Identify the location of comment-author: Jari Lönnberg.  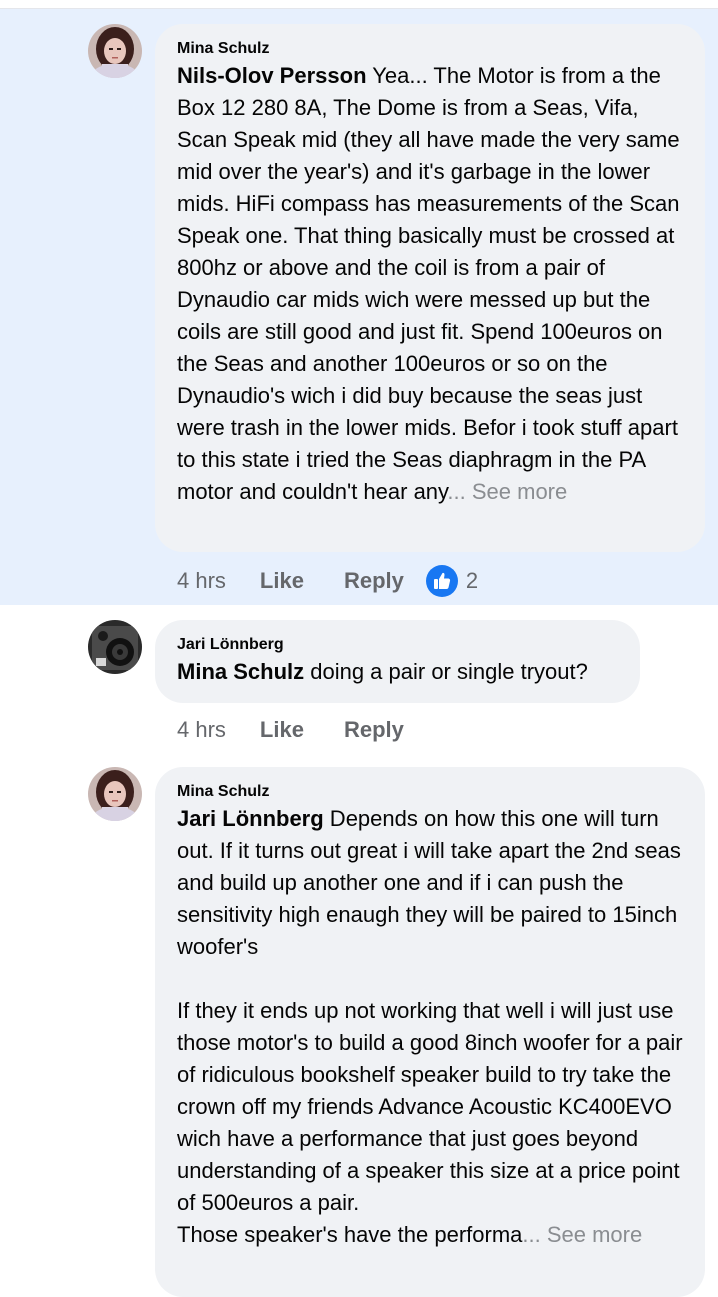
(397, 645).